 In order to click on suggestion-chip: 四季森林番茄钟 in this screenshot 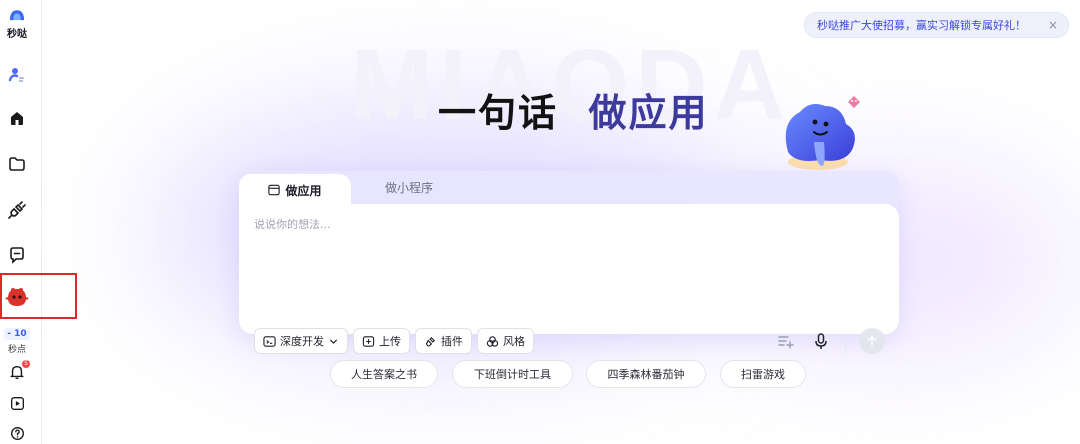, I will do `click(646, 374)`.